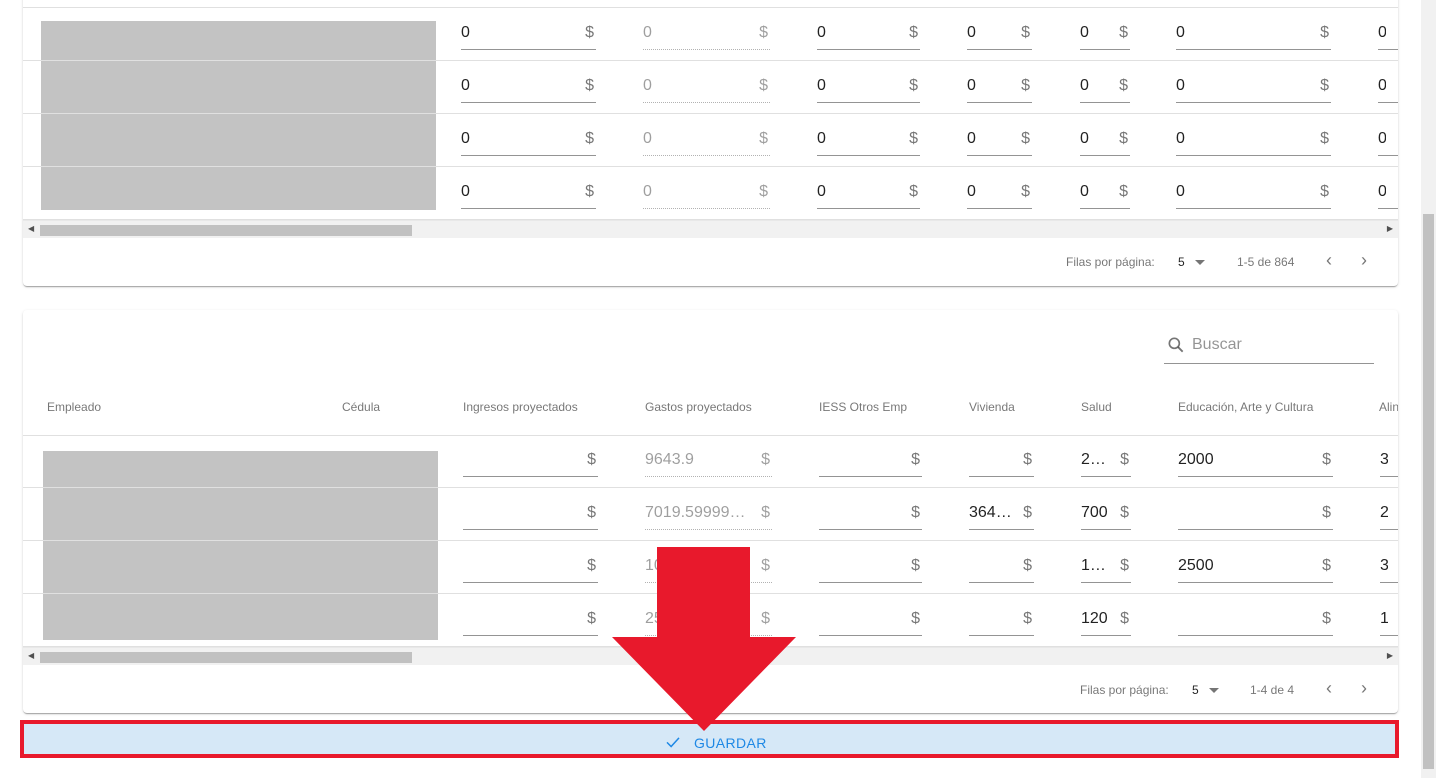  I want to click on header-educacion: Educación, Arte y Cultura, so click(1245, 407).